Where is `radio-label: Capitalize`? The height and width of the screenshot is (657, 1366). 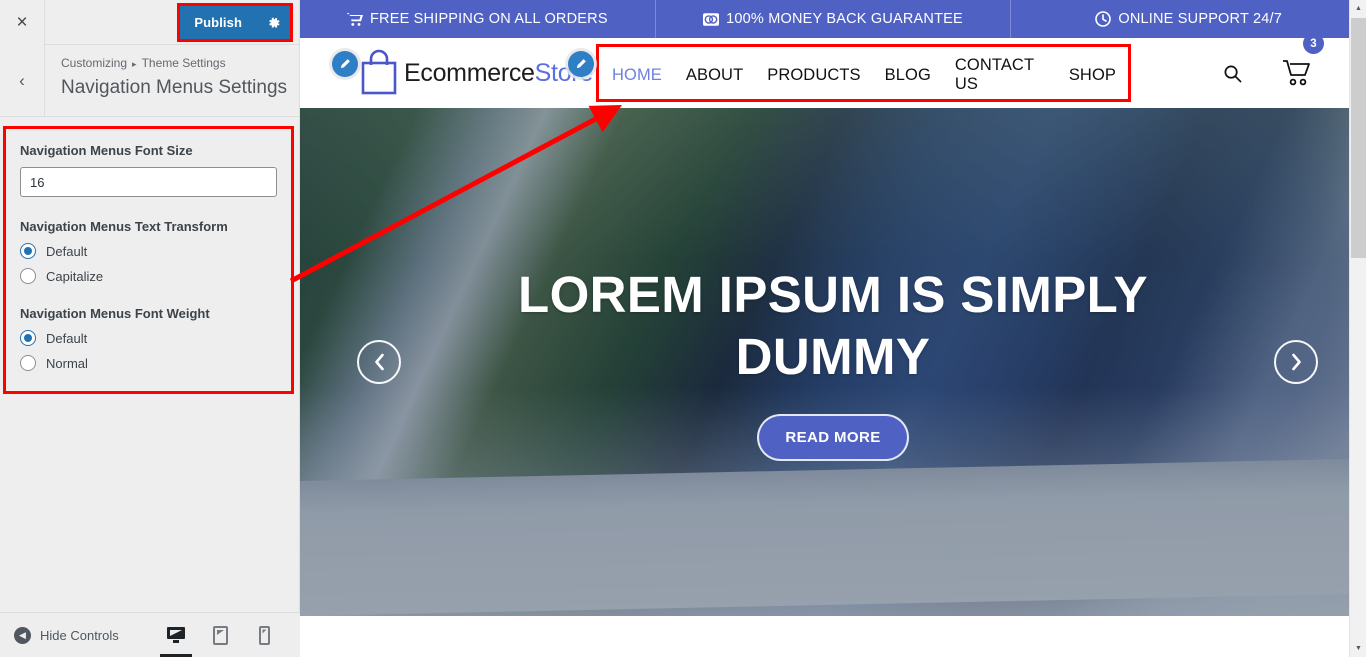 radio-label: Capitalize is located at coordinates (75, 276).